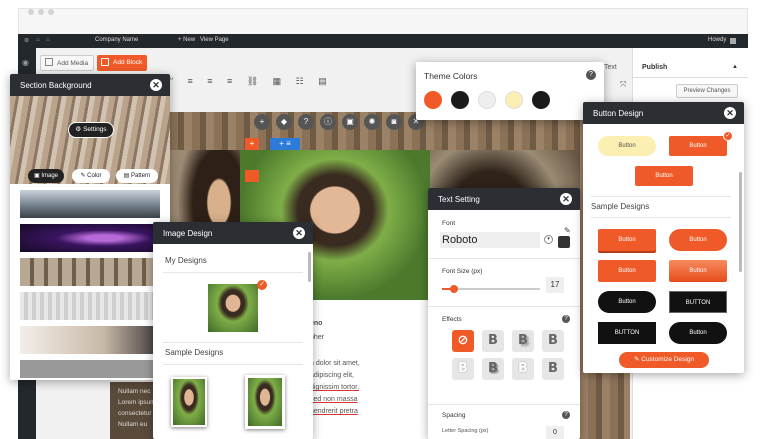 The width and height of the screenshot is (767, 439). I want to click on effect-shadow-icon: B, so click(523, 341).